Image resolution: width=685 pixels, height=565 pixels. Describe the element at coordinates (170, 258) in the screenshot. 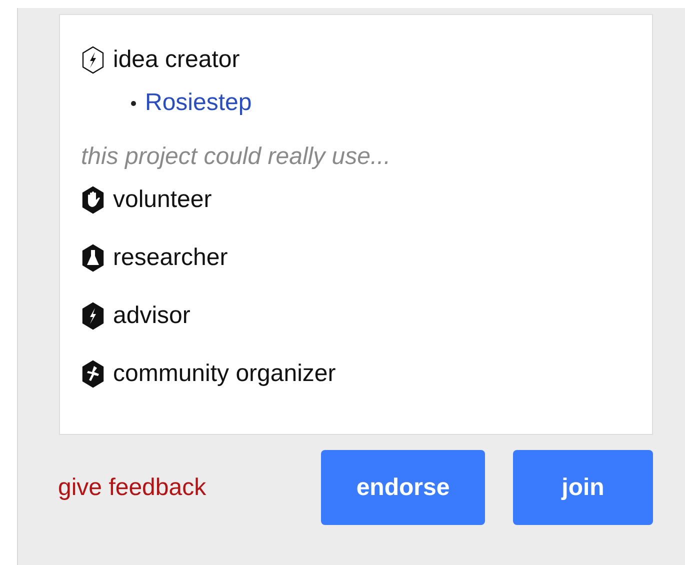

I see `role-label: researcher` at that location.